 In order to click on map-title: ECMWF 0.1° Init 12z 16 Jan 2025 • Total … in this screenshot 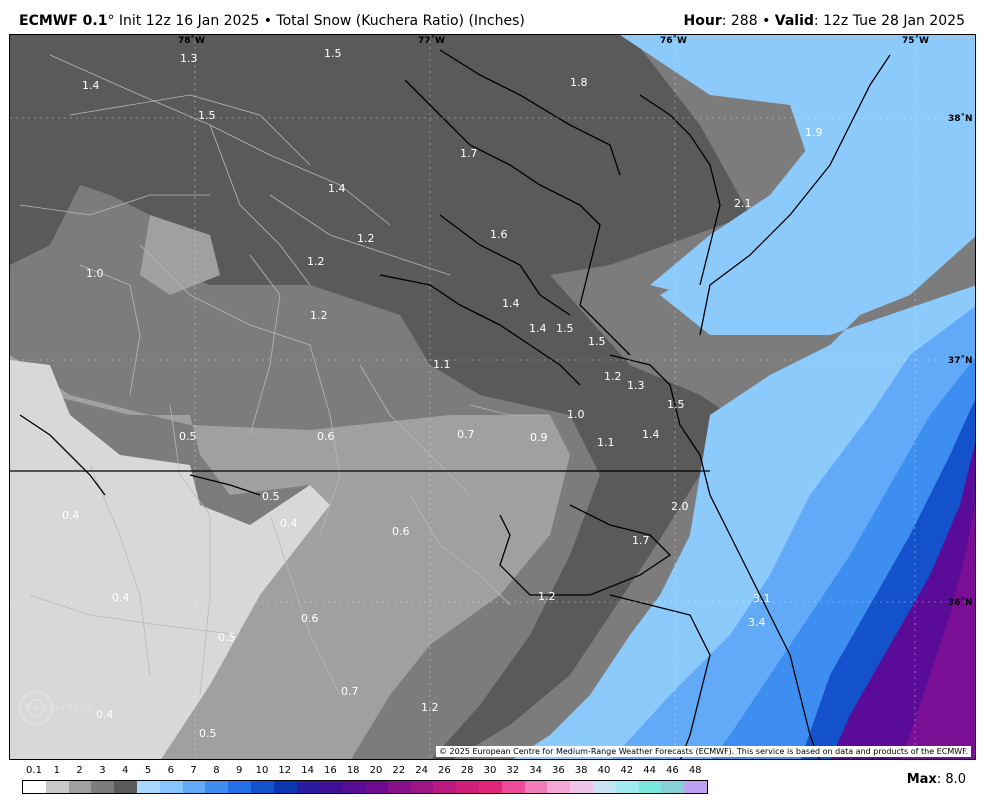, I will do `click(272, 21)`.